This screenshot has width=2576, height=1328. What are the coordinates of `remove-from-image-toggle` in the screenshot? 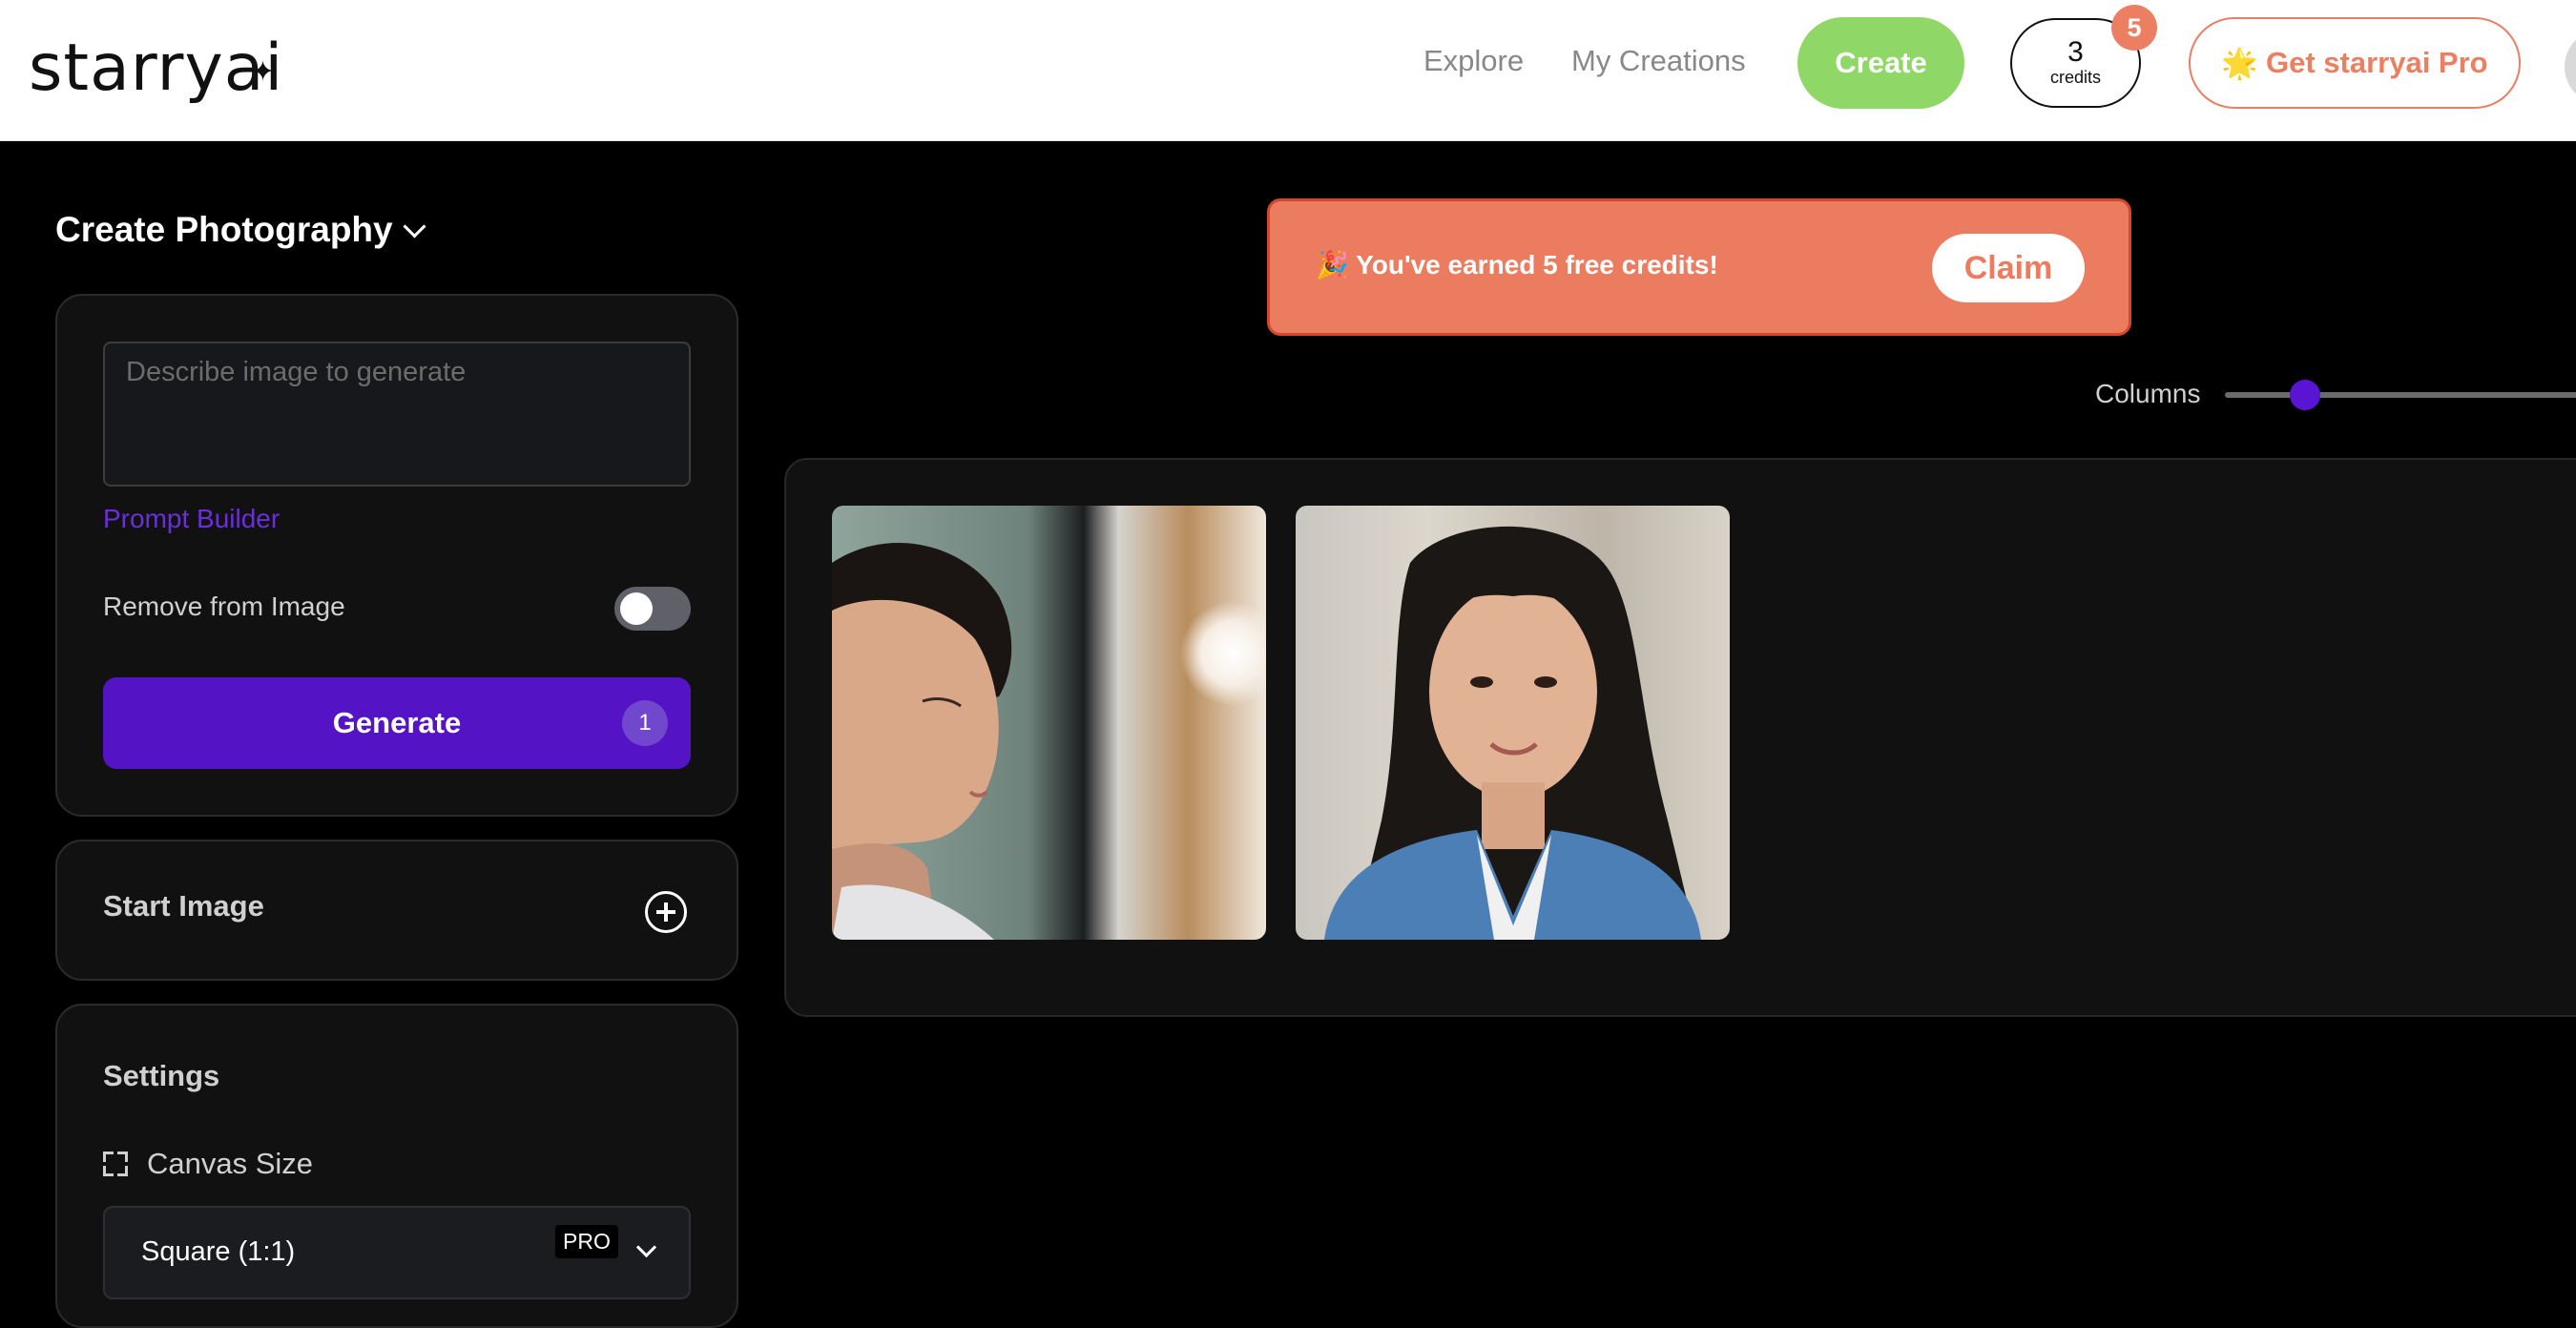 It's located at (652, 609).